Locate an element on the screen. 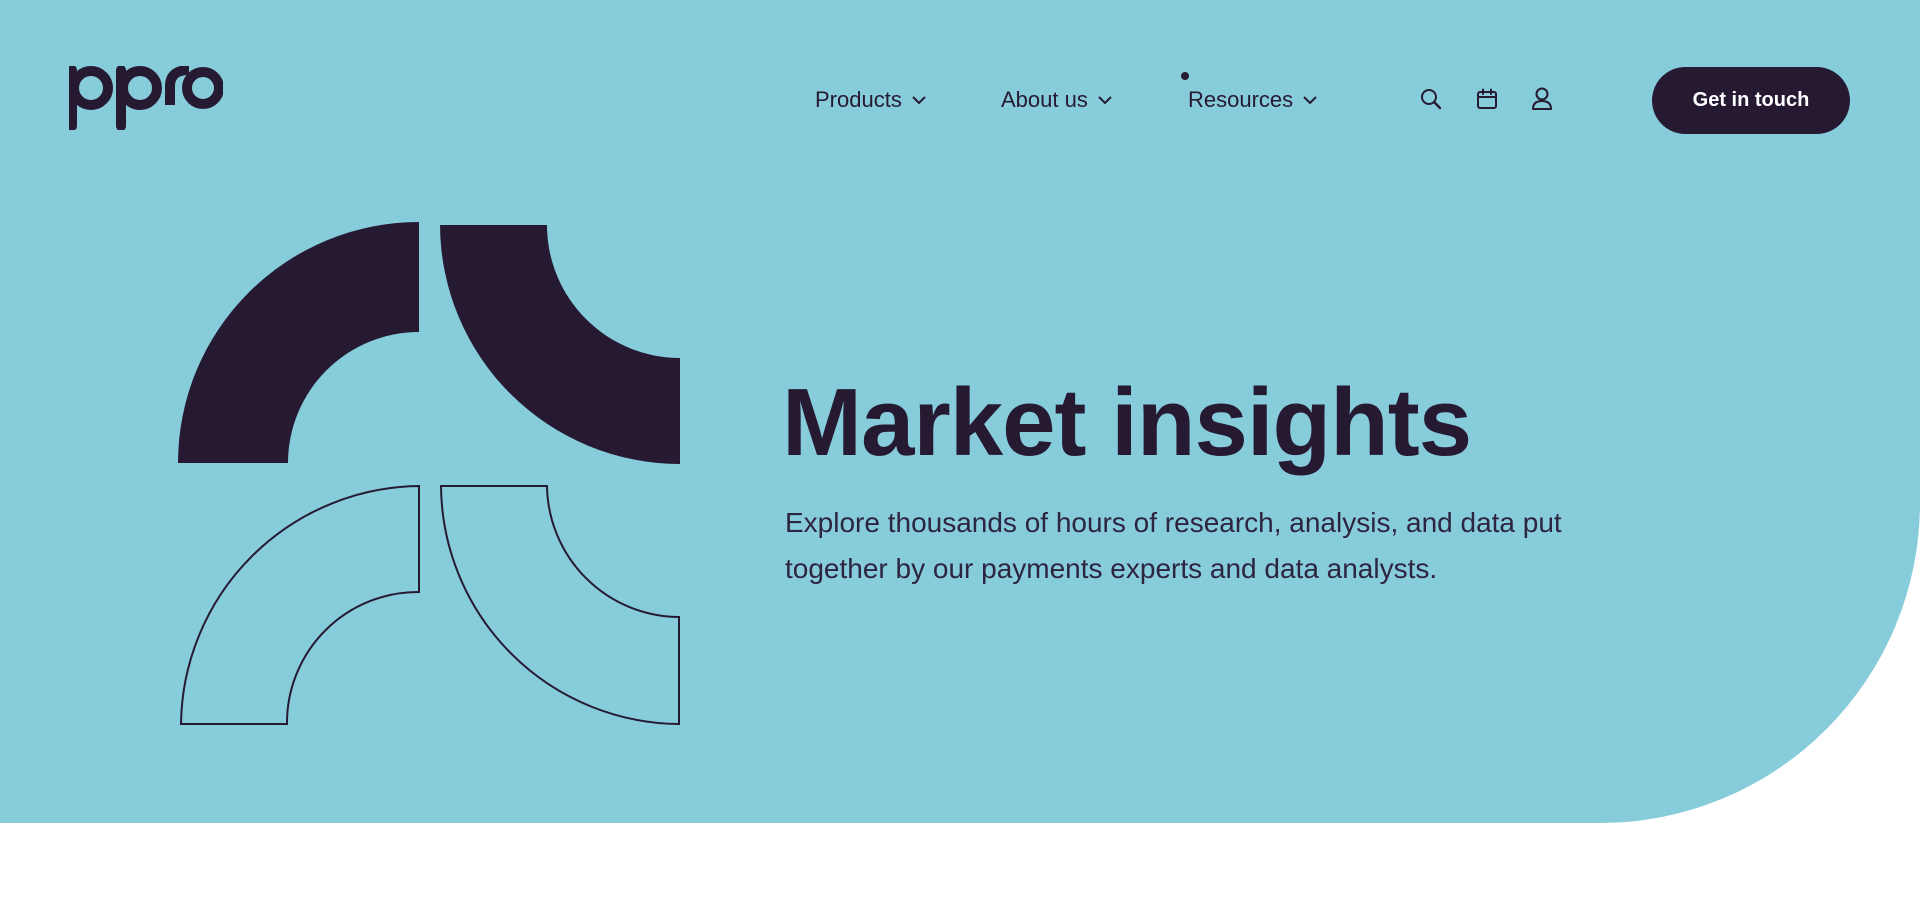 The image size is (1920, 898). account-button is located at coordinates (1542, 99).